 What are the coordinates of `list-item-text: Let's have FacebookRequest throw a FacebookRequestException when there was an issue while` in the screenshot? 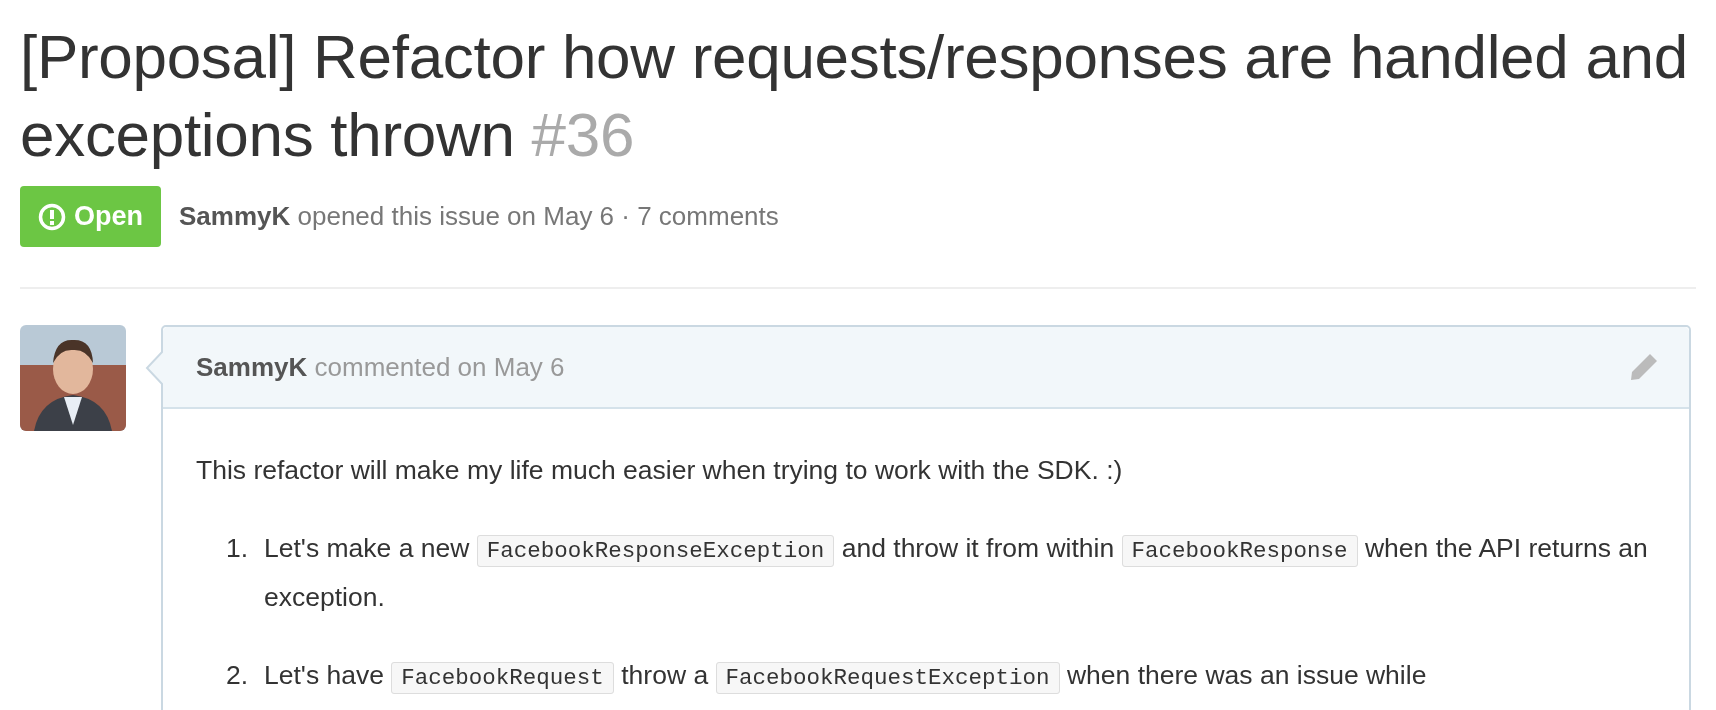 It's located at (845, 676).